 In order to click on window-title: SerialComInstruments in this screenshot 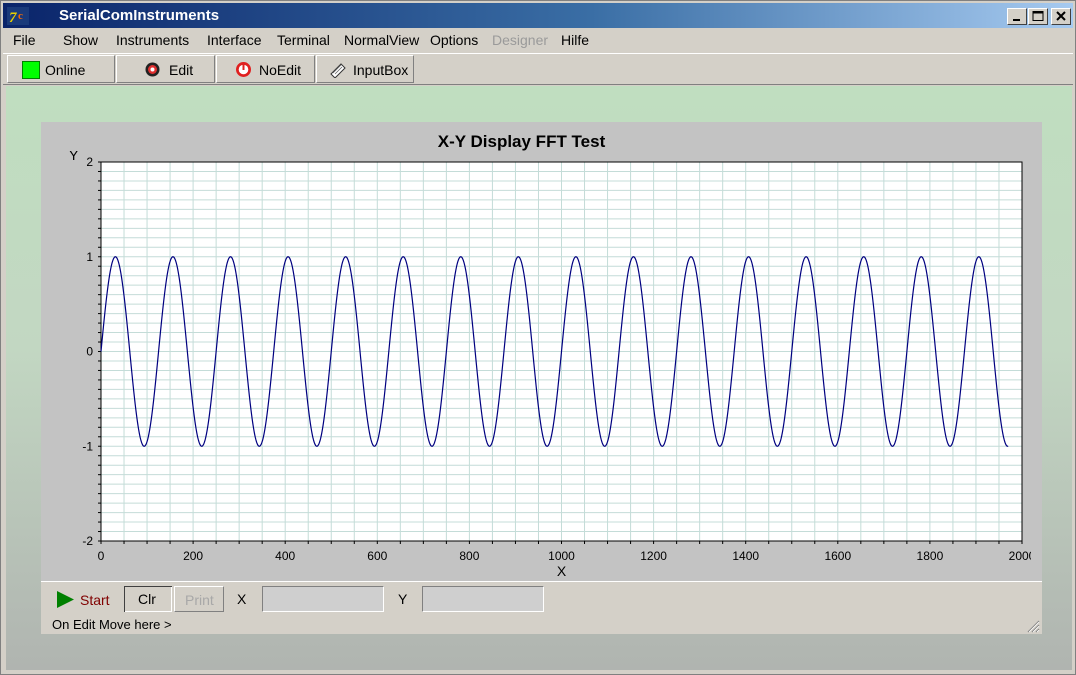, I will do `click(139, 15)`.